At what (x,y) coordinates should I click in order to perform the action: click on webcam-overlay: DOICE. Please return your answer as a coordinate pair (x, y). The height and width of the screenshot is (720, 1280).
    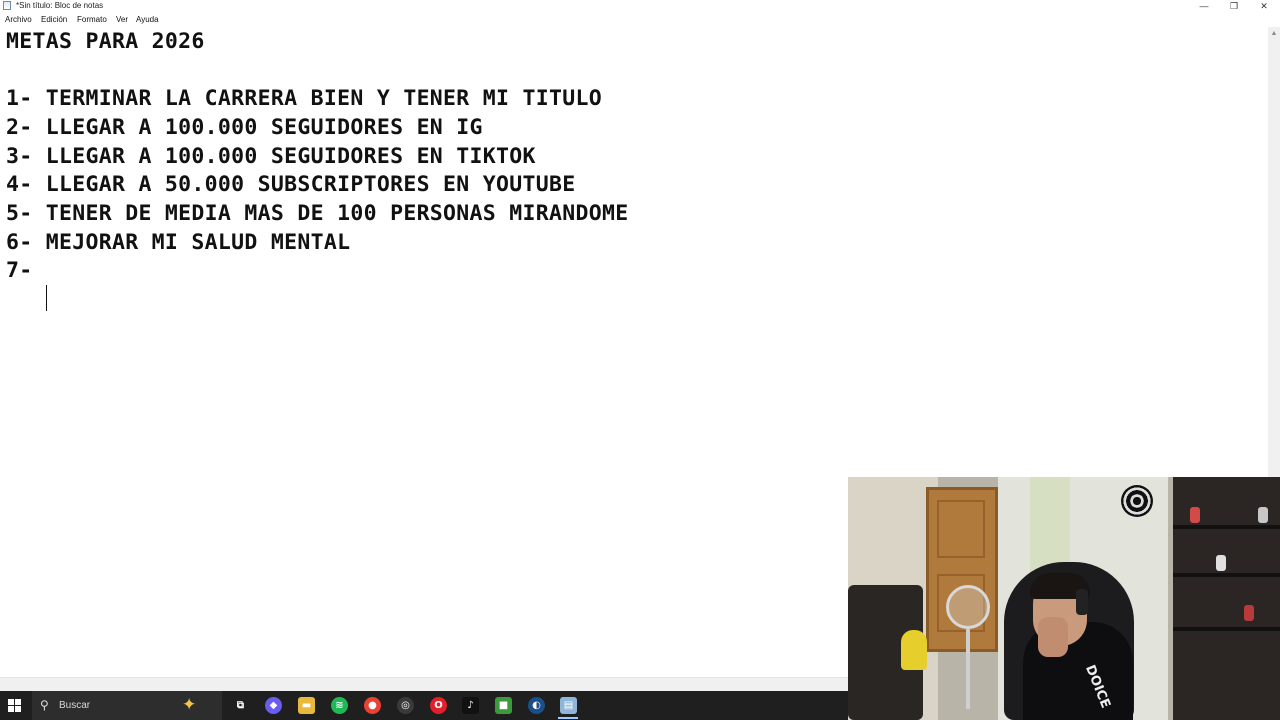
    Looking at the image, I should click on (1064, 598).